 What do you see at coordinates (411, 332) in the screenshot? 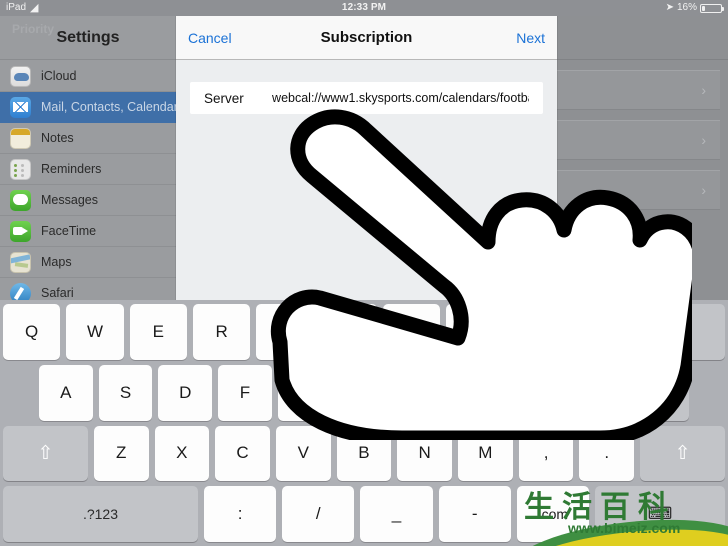
I see `key-u: U` at bounding box center [411, 332].